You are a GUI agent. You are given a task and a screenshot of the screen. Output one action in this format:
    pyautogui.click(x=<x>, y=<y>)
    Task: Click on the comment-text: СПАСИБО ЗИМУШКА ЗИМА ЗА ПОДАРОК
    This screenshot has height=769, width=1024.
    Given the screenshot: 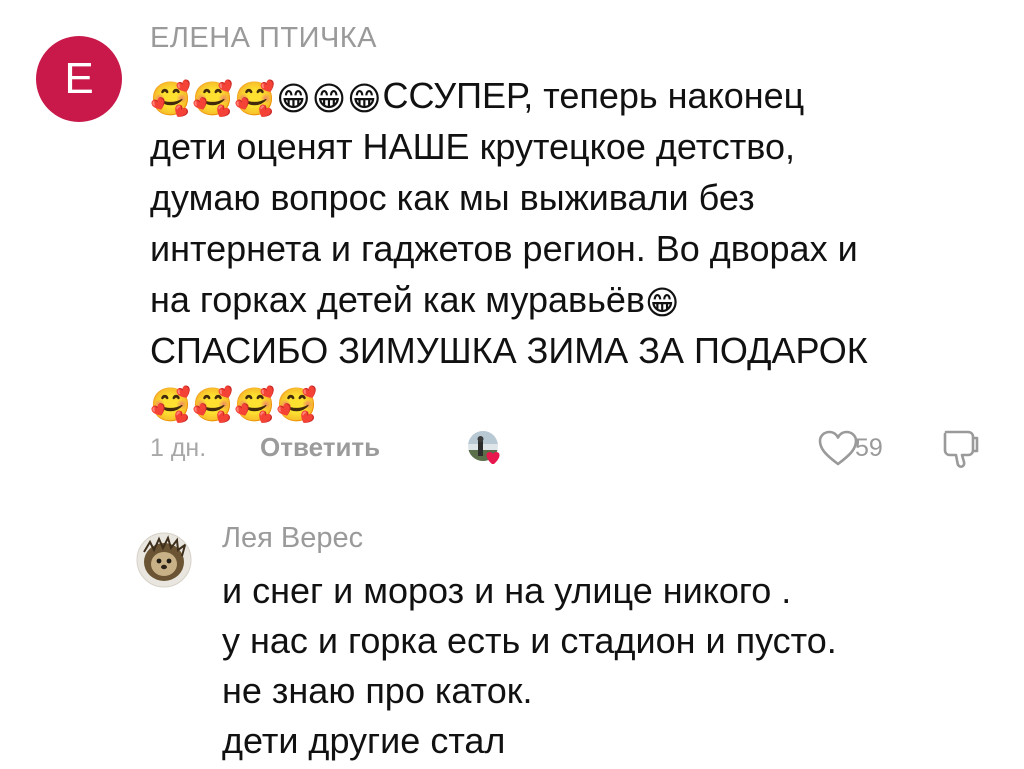 What is the action you would take?
    pyautogui.click(x=509, y=350)
    